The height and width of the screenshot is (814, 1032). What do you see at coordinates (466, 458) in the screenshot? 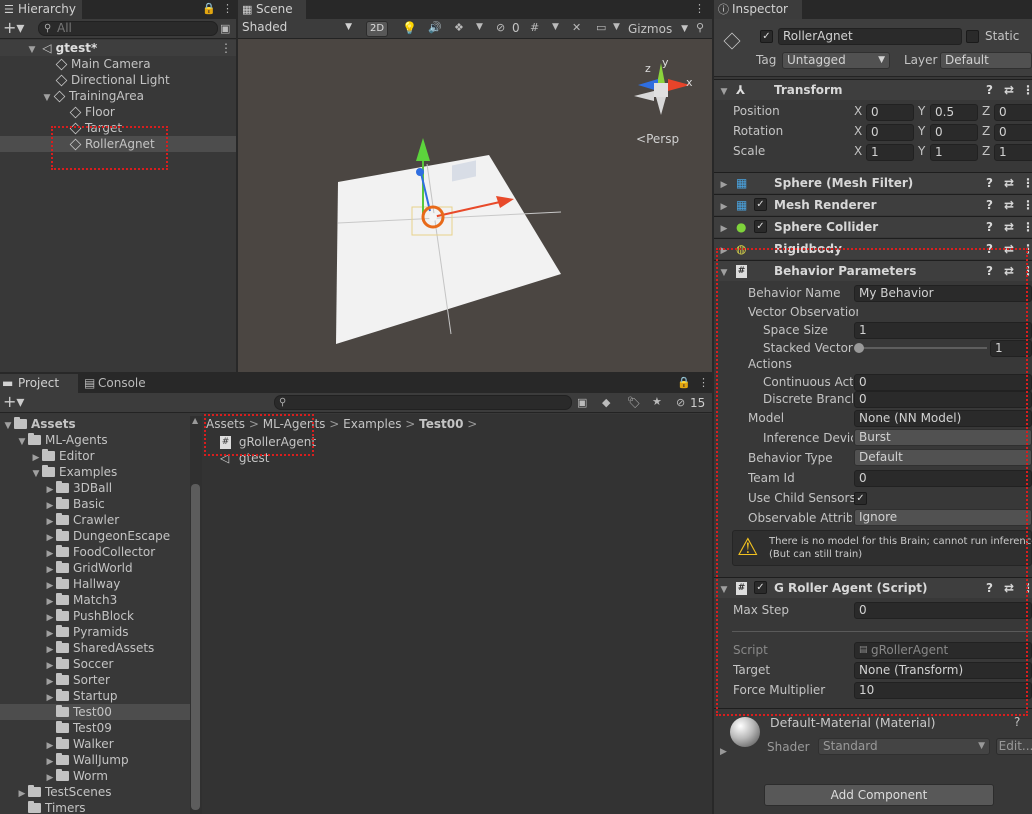
I see `project-file-gtest: ◁ gtest` at bounding box center [466, 458].